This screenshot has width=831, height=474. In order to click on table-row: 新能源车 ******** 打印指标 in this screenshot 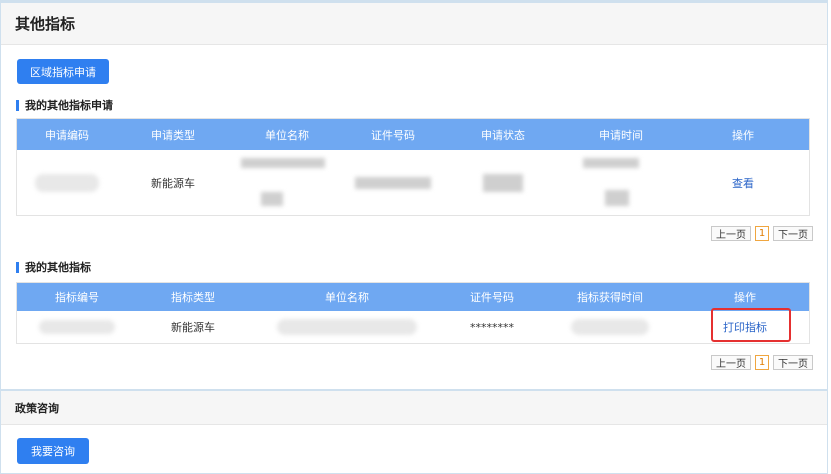, I will do `click(413, 327)`.